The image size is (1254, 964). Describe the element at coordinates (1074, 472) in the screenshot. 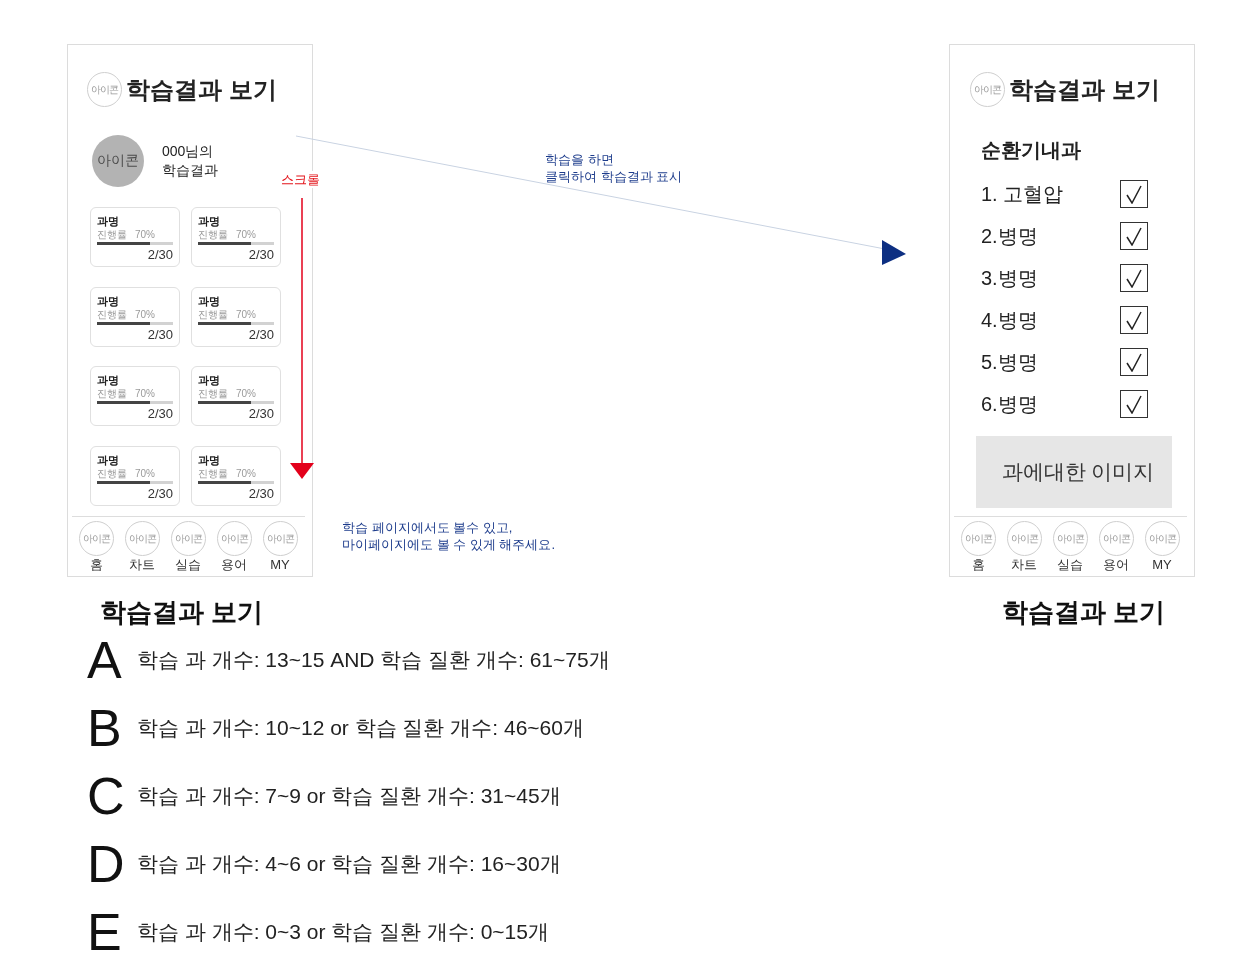

I see `image-placeholder: 과에대한 이미지` at that location.